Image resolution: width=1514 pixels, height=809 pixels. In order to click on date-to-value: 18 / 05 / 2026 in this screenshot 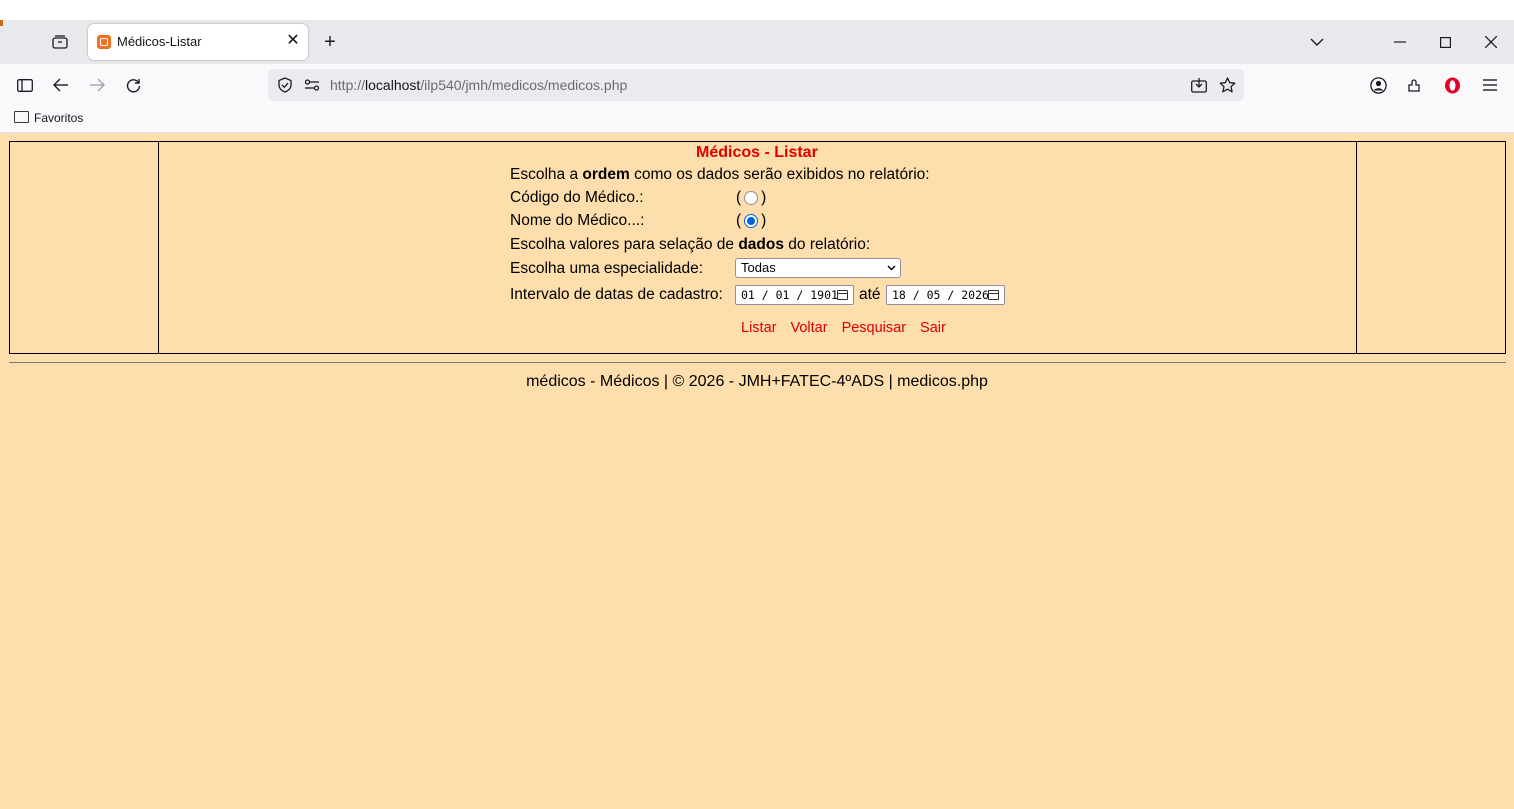, I will do `click(940, 295)`.